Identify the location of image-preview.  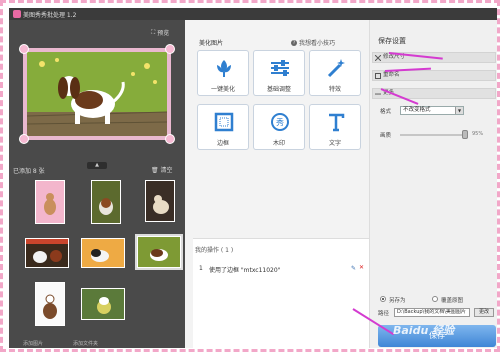
(97, 94).